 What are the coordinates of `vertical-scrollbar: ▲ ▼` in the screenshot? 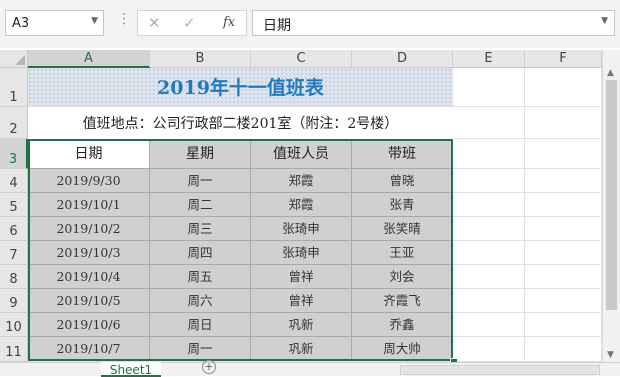 It's located at (611, 206).